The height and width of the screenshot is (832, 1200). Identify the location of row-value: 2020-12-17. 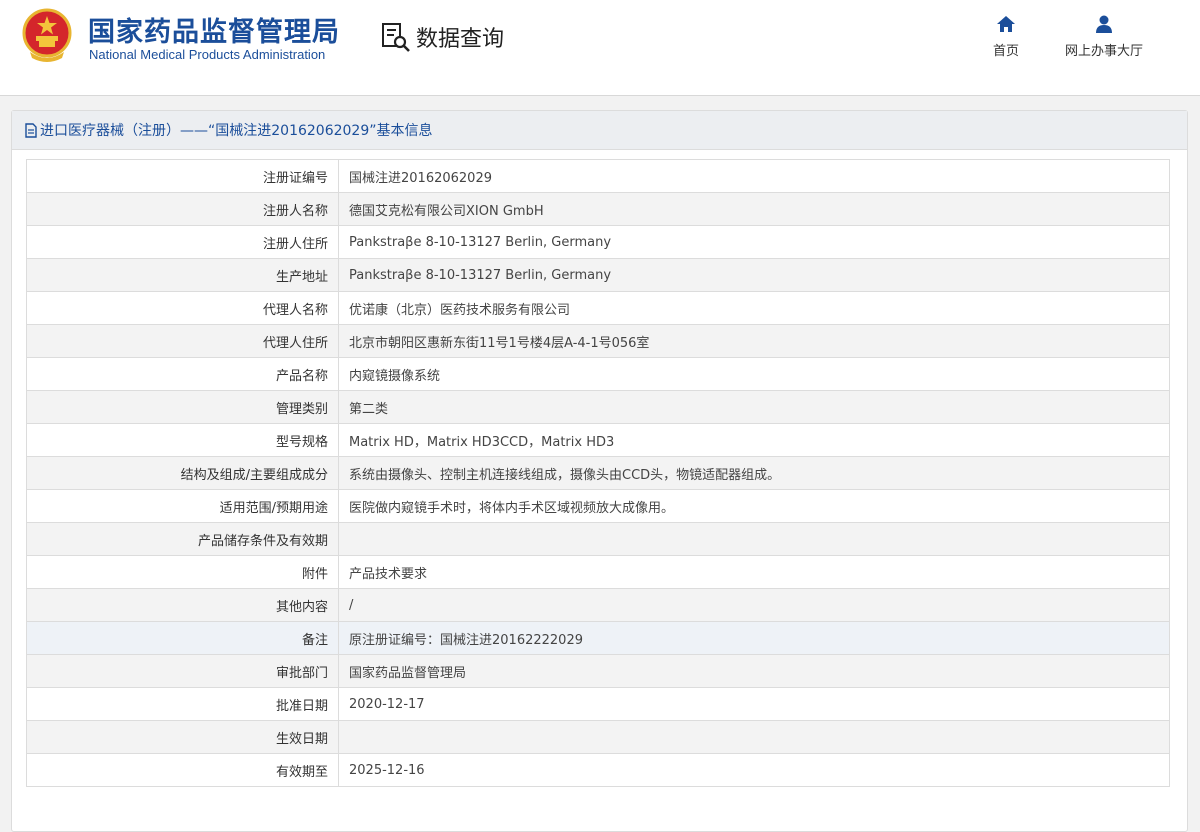
(754, 704).